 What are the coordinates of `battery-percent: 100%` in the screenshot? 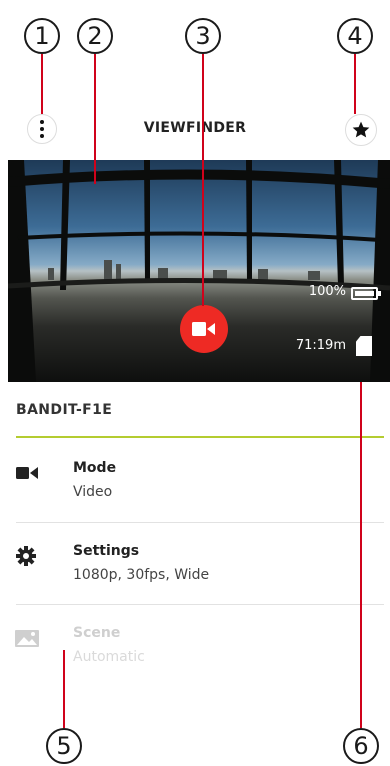 It's located at (327, 291).